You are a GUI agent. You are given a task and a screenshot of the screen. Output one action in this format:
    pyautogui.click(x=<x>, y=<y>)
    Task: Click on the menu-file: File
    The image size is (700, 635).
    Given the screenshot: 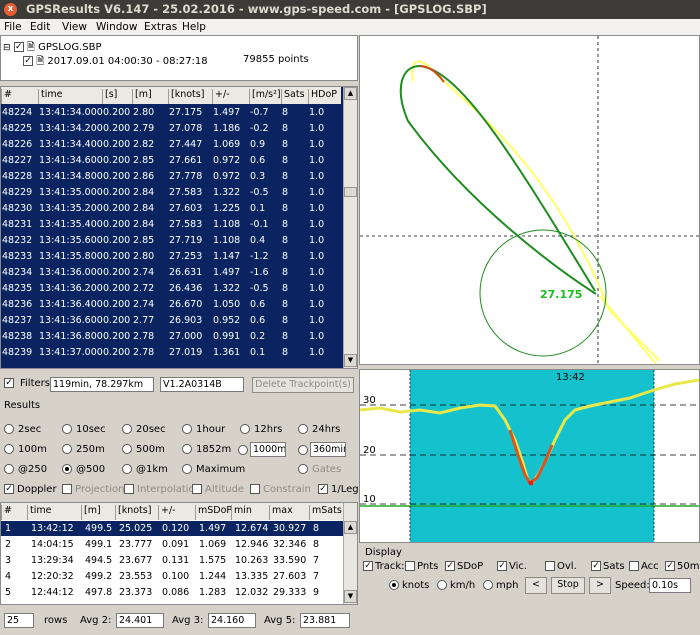 What is the action you would take?
    pyautogui.click(x=13, y=27)
    